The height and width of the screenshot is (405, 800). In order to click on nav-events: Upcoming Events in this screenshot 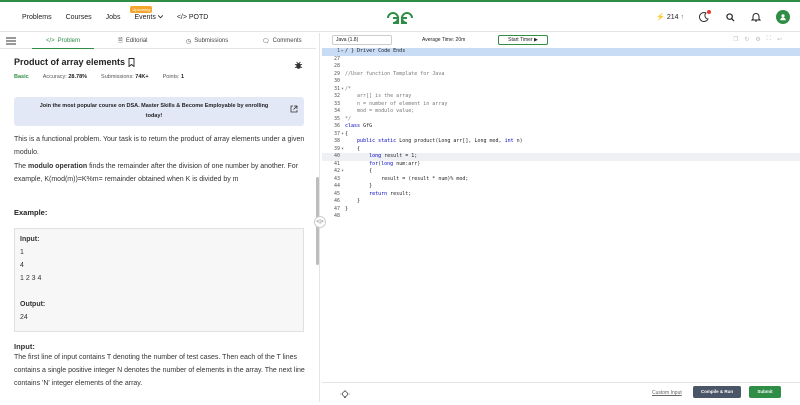, I will do `click(148, 13)`.